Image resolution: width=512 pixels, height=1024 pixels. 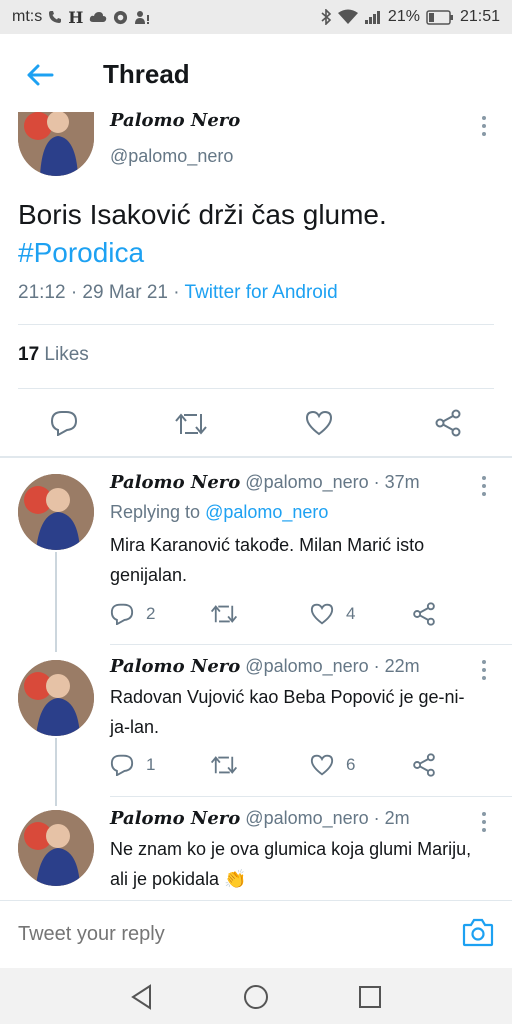 What do you see at coordinates (351, 764) in the screenshot?
I see `like-count: 6` at bounding box center [351, 764].